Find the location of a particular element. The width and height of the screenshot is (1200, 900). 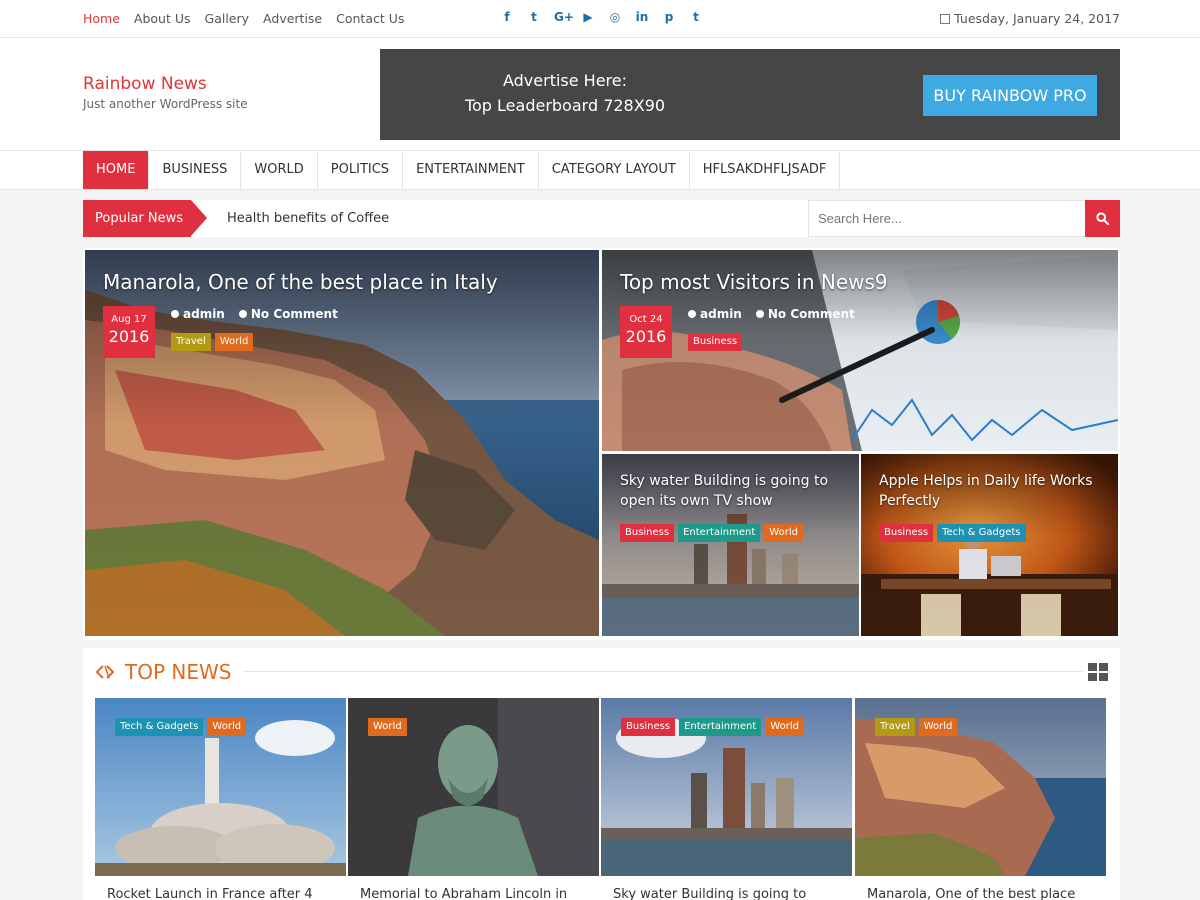

search-button is located at coordinates (1102, 218).